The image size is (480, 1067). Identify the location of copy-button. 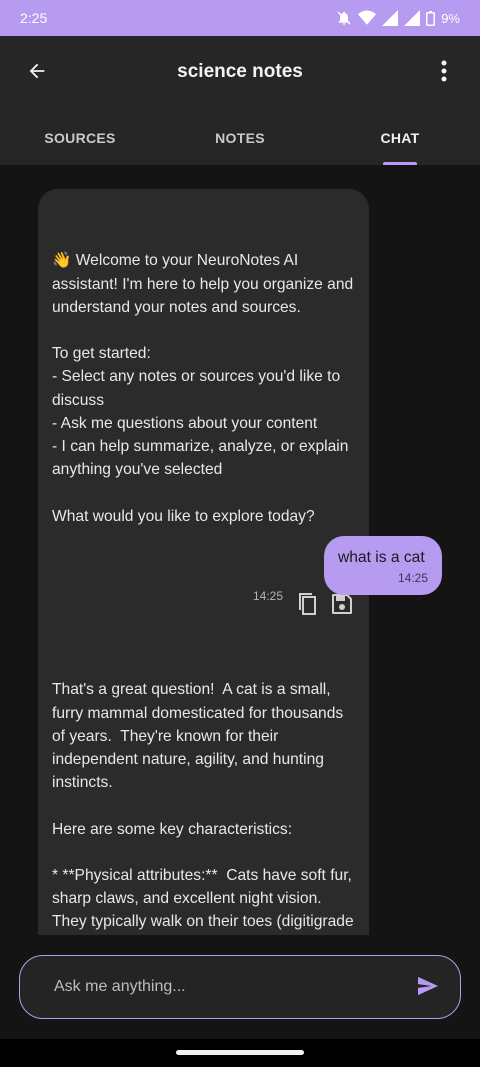
(309, 600).